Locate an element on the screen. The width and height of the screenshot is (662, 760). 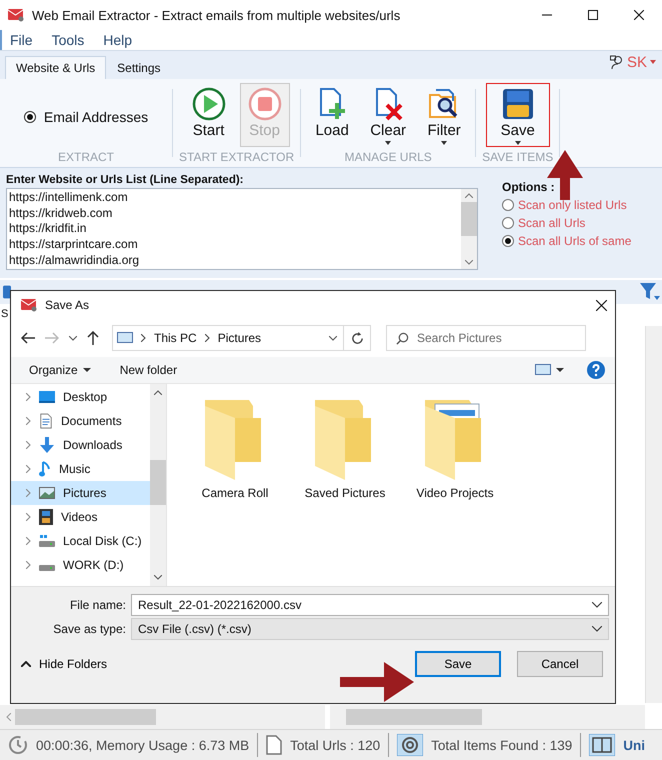
back-arrow-icon is located at coordinates (28, 338).